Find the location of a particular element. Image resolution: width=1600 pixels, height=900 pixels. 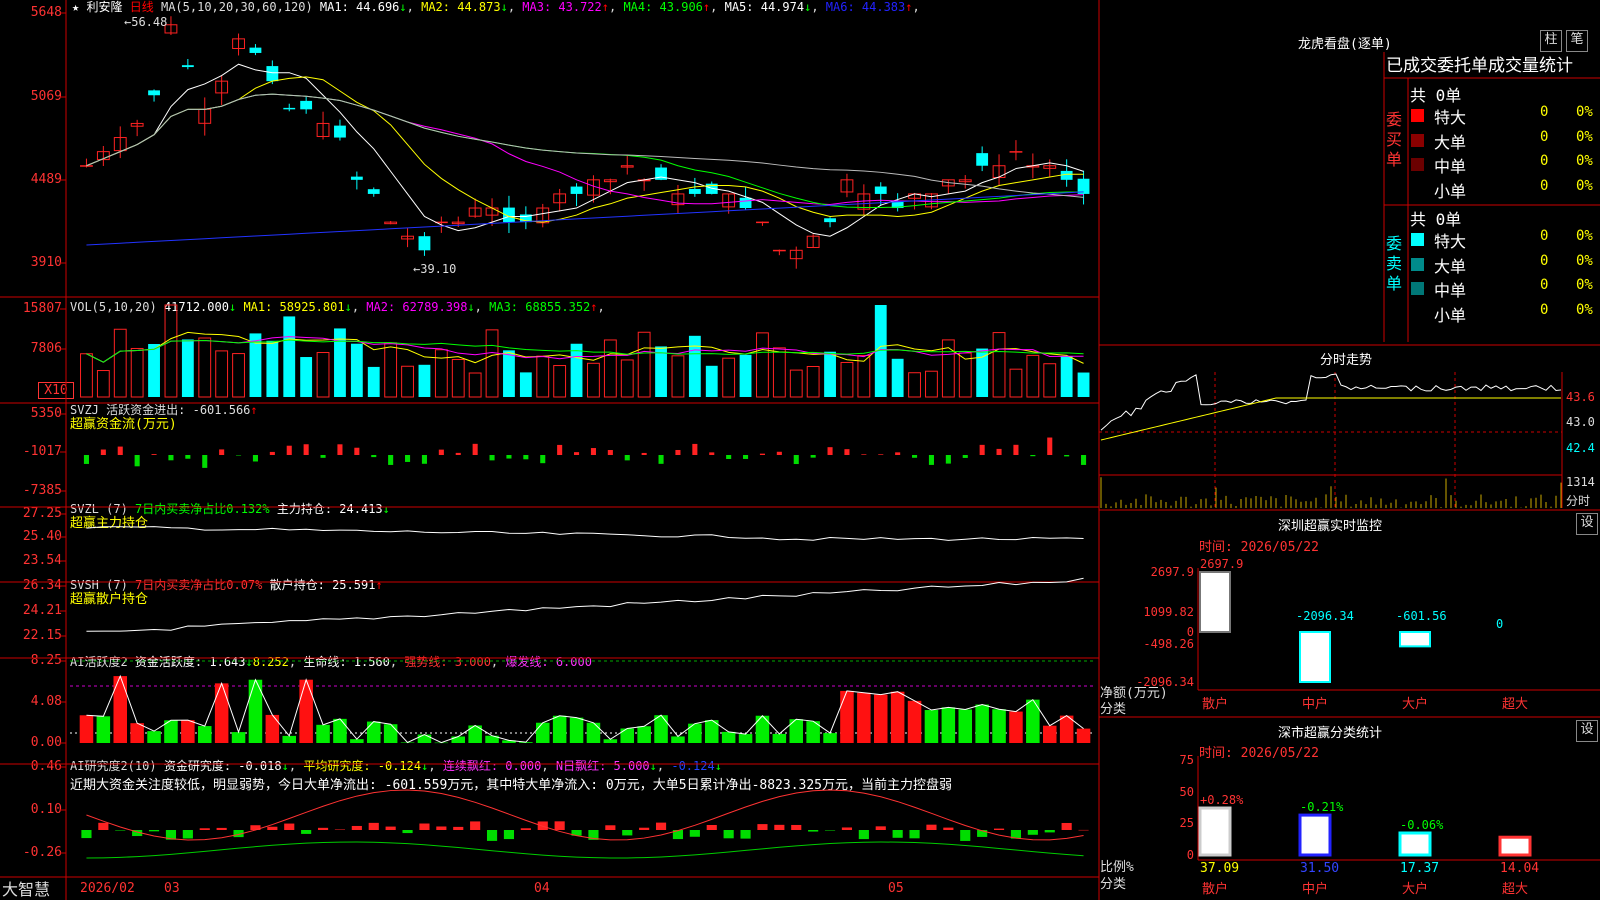

ma-value-4: MA4: 43.906 is located at coordinates (663, 7).